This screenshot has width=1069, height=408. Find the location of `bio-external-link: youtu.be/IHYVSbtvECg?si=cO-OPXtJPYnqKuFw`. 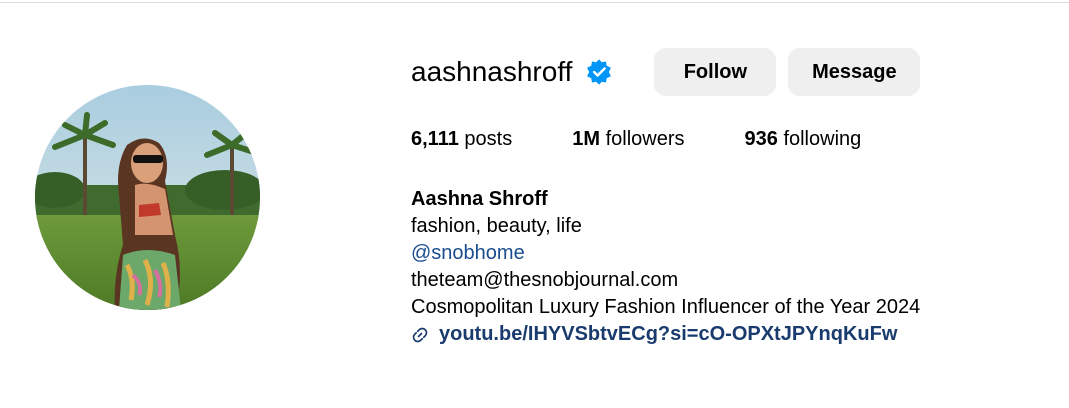

bio-external-link: youtu.be/IHYVSbtvECg?si=cO-OPXtJPYnqKuFw is located at coordinates (665, 334).